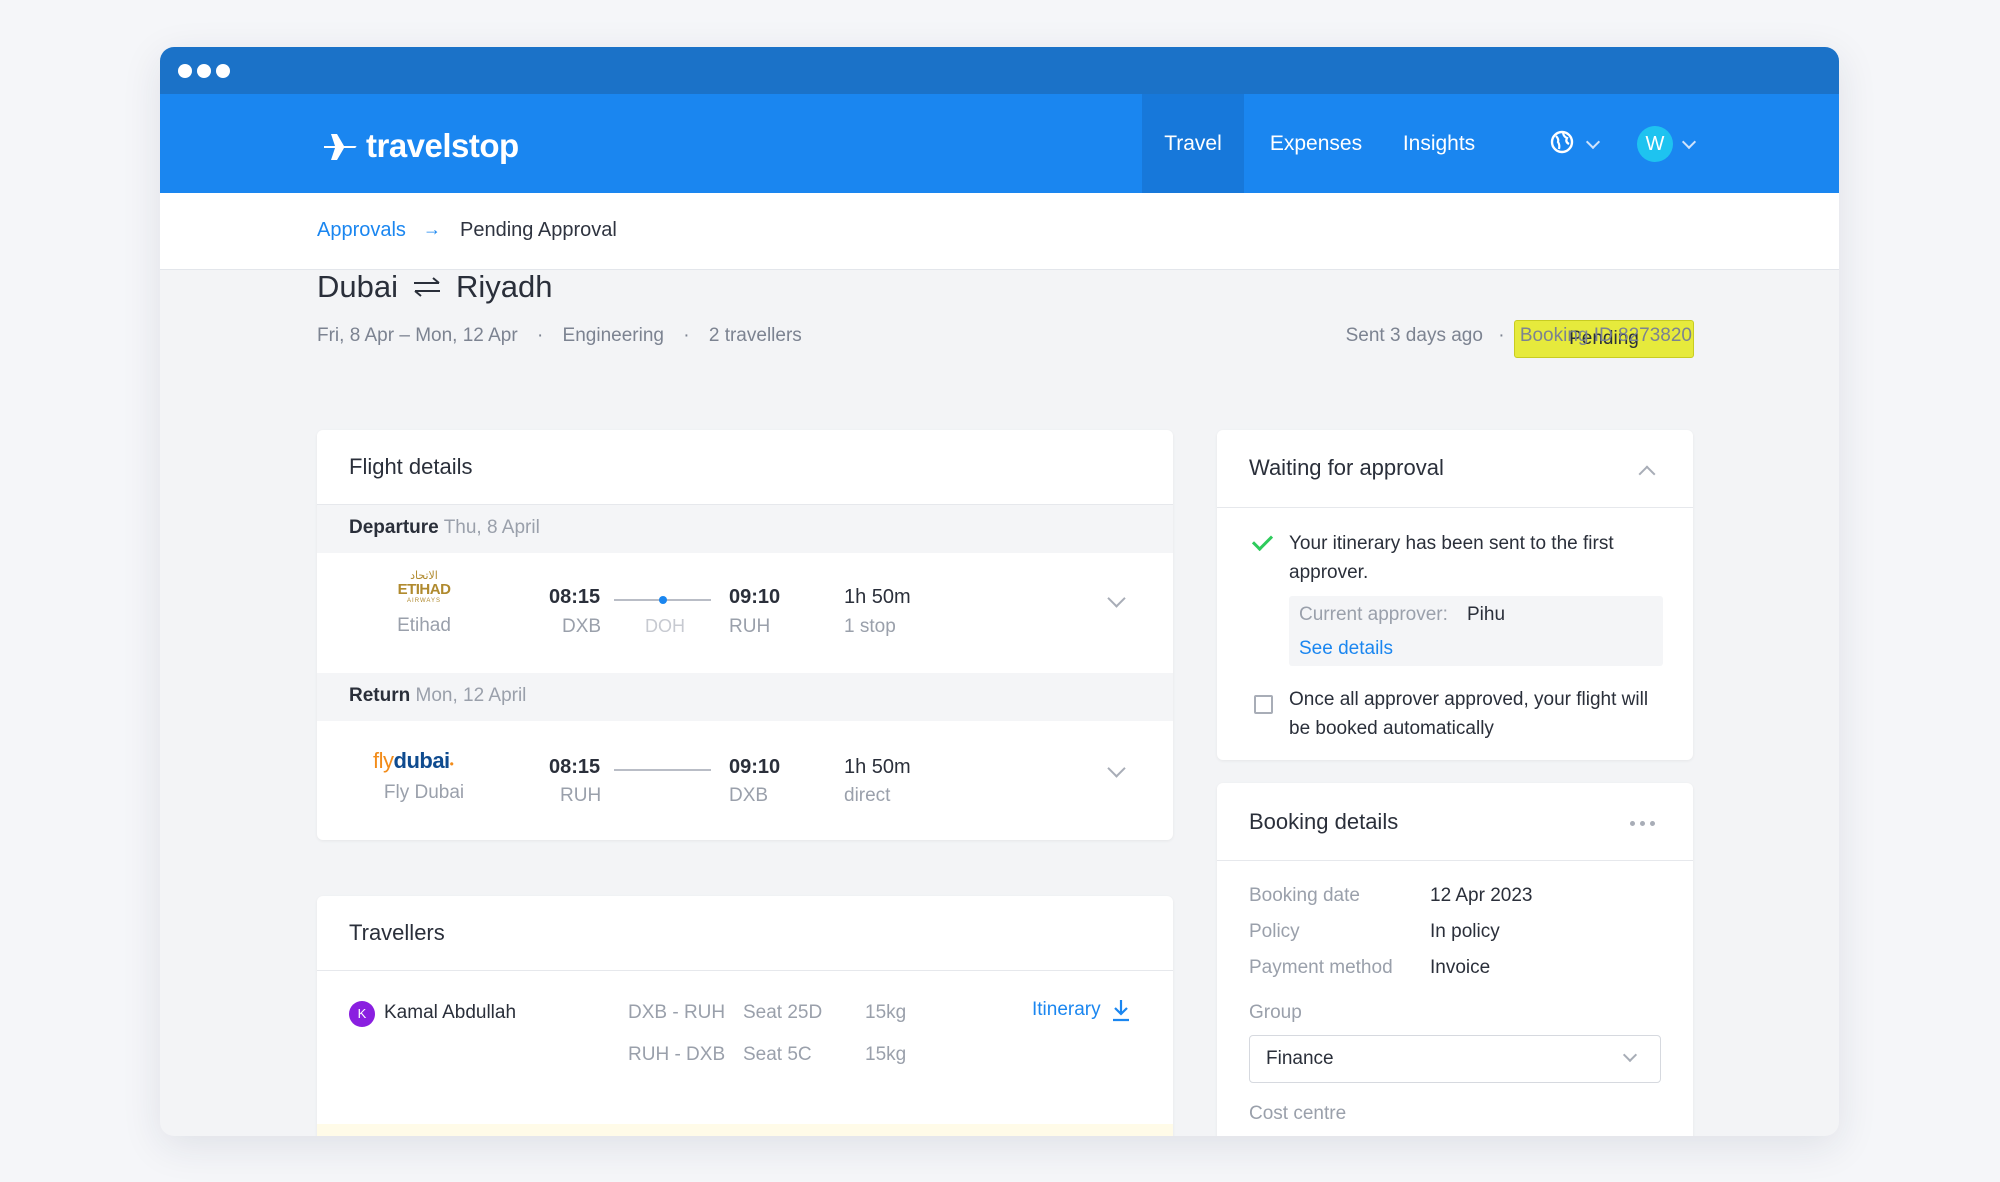 Image resolution: width=2000 pixels, height=1182 pixels. What do you see at coordinates (411, 466) in the screenshot?
I see `card-title: Flight details` at bounding box center [411, 466].